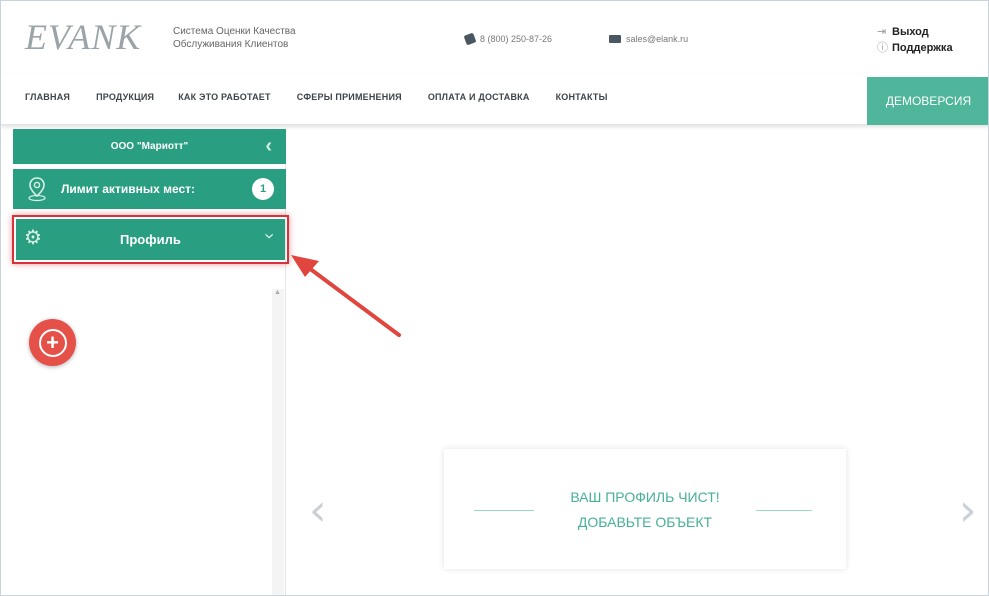  I want to click on profile-label: Профиль, so click(150, 239).